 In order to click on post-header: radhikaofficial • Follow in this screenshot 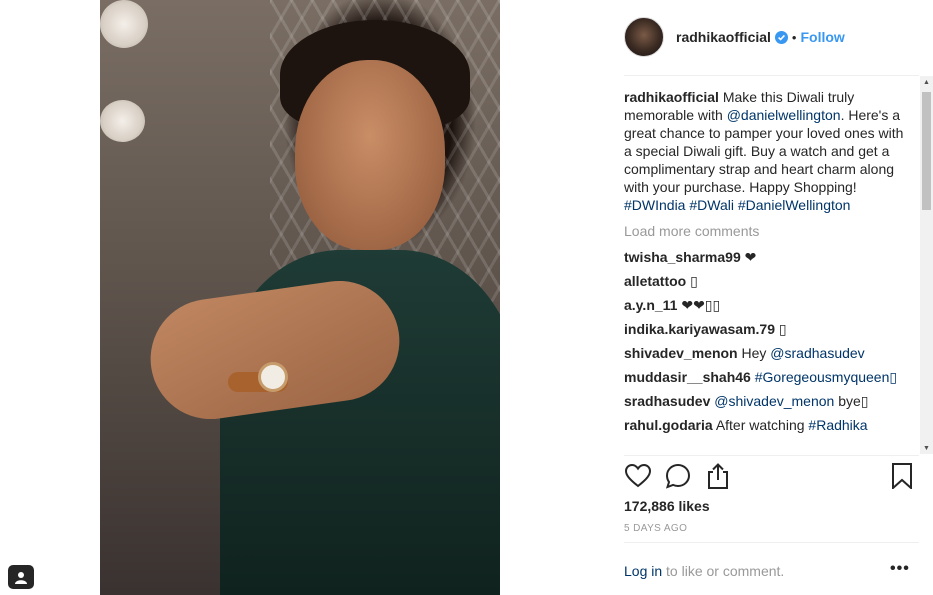, I will do `click(774, 37)`.